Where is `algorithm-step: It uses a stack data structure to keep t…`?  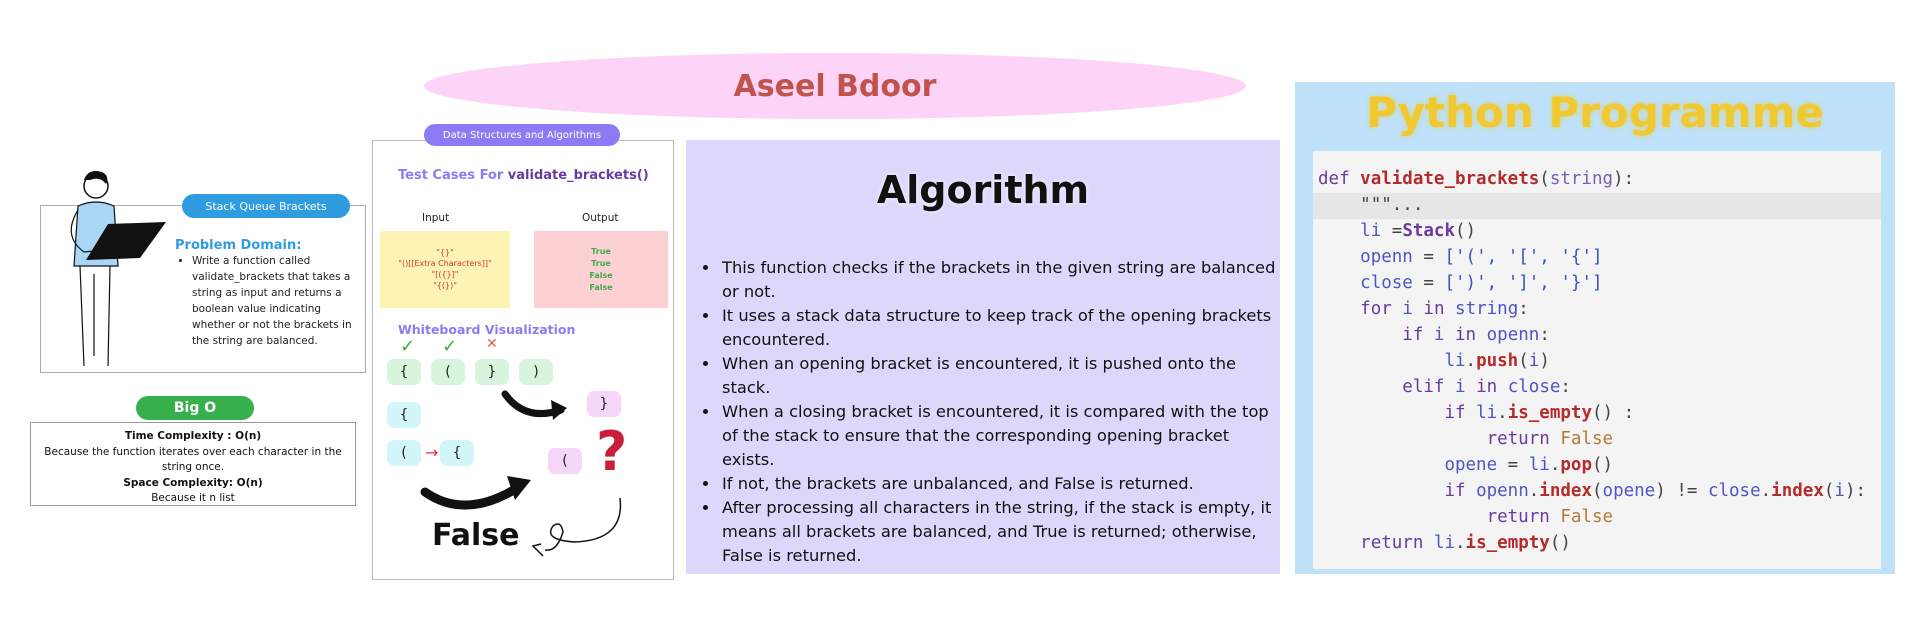
algorithm-step: It uses a stack data structure to keep t… is located at coordinates (998, 328).